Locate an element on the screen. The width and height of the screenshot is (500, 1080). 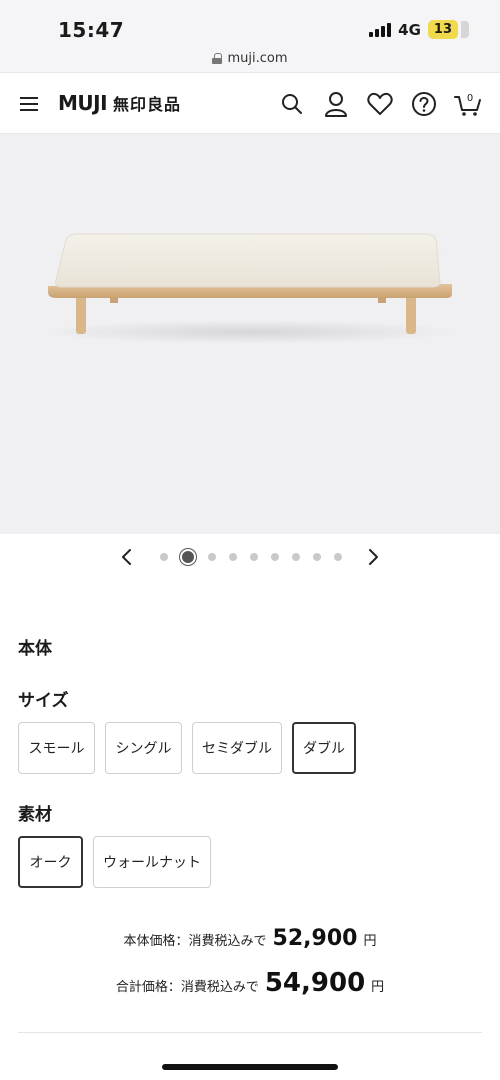
hamburger-menu-icon is located at coordinates (29, 104).